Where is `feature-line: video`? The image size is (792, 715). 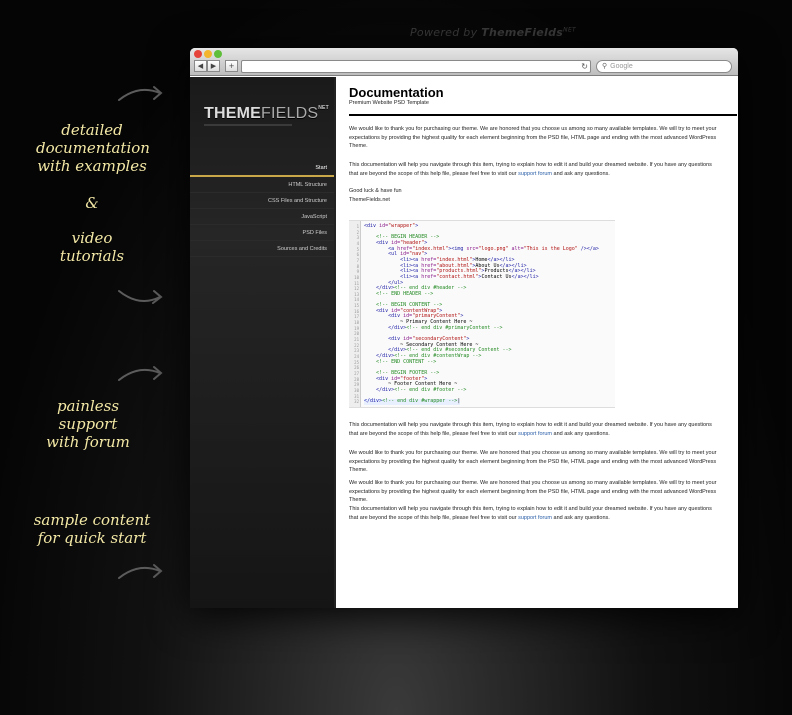 feature-line: video is located at coordinates (92, 238).